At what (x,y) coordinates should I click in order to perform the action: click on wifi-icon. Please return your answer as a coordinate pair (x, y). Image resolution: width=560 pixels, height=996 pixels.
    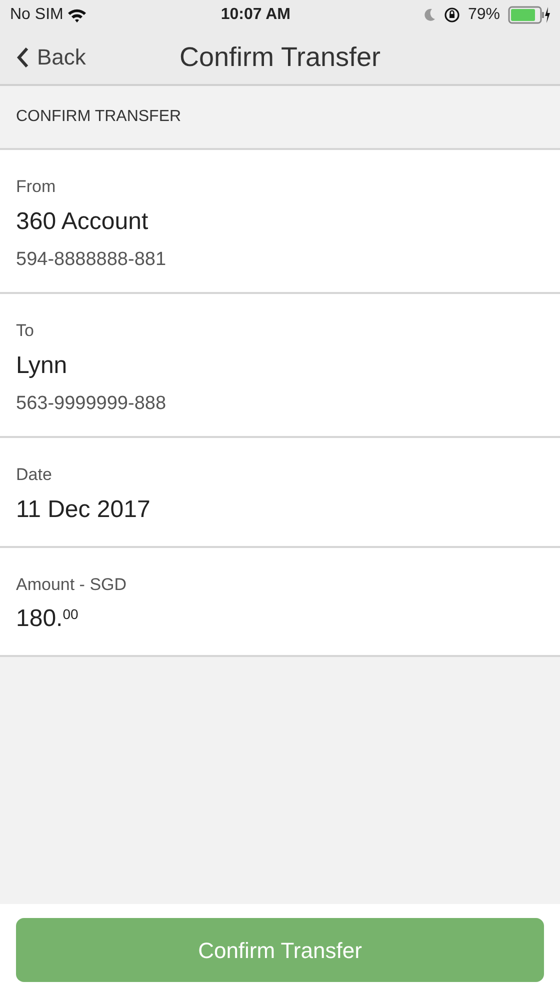
    Looking at the image, I should click on (77, 15).